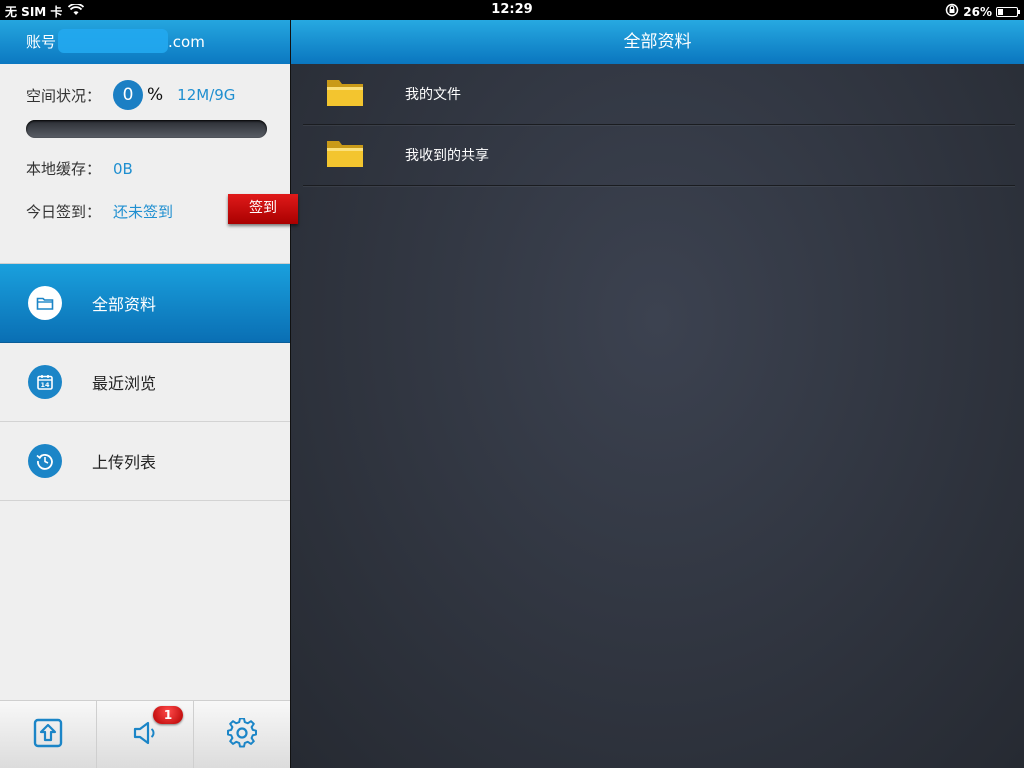  I want to click on file-name: 我的文件, so click(433, 95).